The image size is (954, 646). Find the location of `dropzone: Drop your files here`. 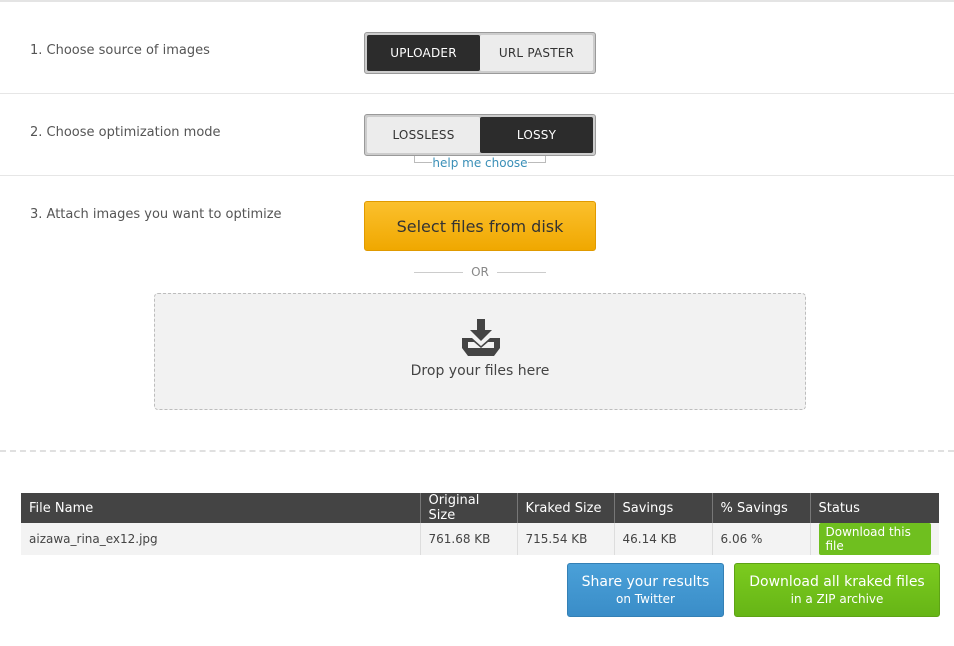

dropzone: Drop your files here is located at coordinates (480, 351).